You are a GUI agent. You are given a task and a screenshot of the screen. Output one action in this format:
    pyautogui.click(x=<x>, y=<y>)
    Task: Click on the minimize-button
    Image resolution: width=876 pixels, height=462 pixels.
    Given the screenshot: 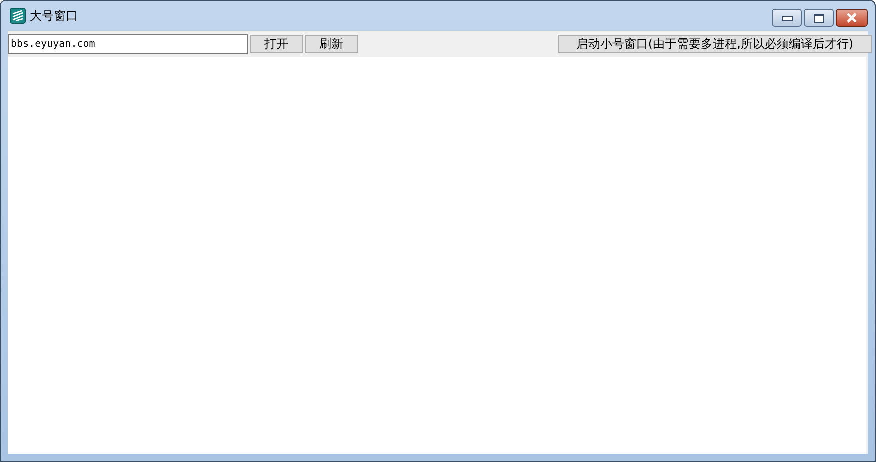 What is the action you would take?
    pyautogui.click(x=787, y=18)
    